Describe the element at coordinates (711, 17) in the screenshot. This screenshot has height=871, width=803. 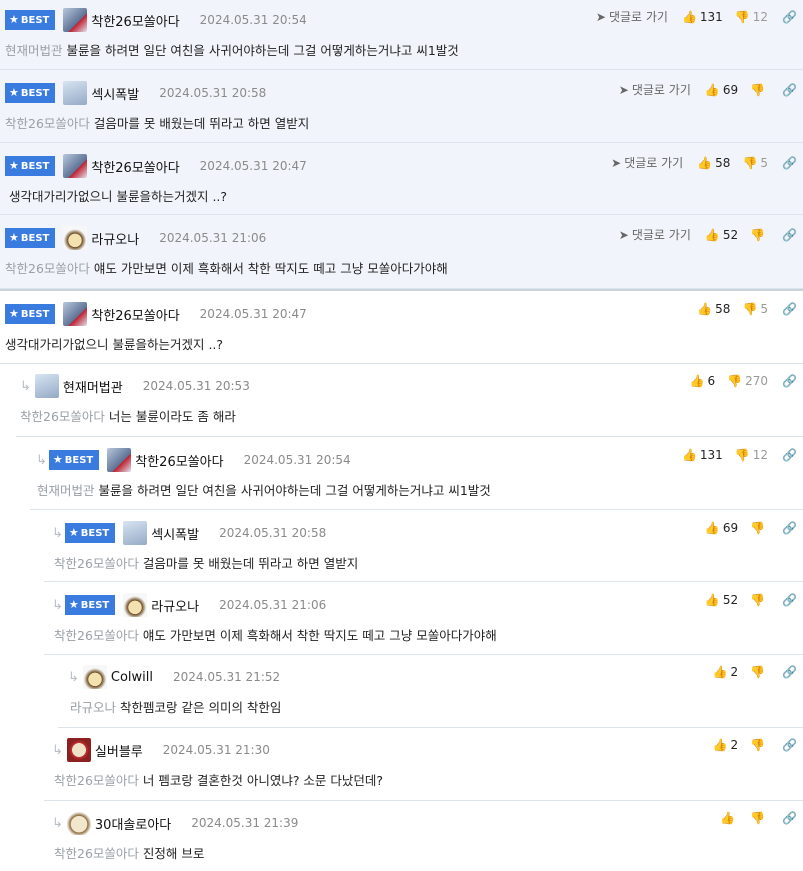
I see `upvote-count: 131` at that location.